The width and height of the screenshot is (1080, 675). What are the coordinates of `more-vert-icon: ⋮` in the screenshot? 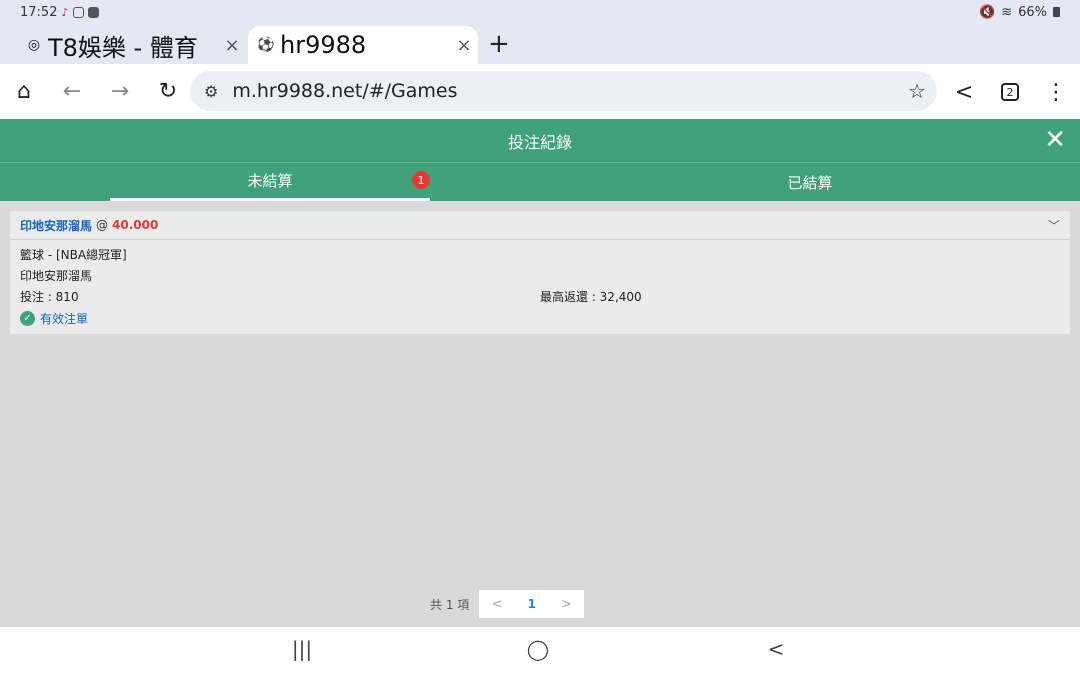 It's located at (1056, 92).